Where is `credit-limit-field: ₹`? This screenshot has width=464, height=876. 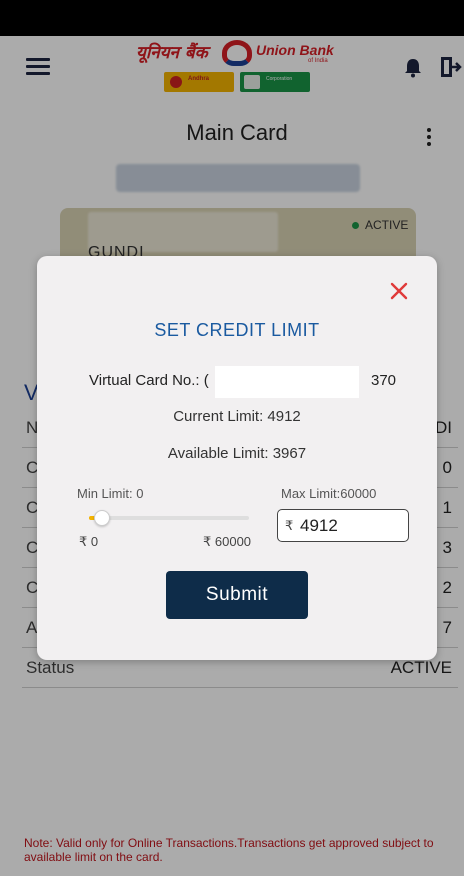 credit-limit-field: ₹ is located at coordinates (343, 525).